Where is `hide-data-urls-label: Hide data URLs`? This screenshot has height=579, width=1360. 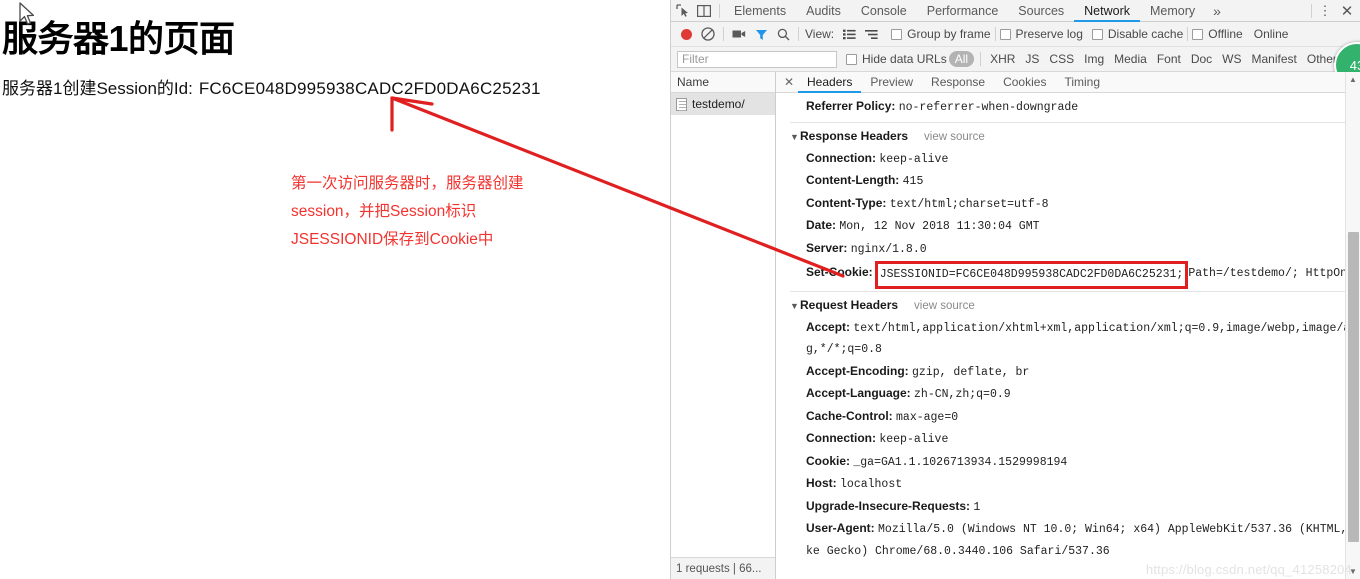 hide-data-urls-label: Hide data URLs is located at coordinates (904, 59).